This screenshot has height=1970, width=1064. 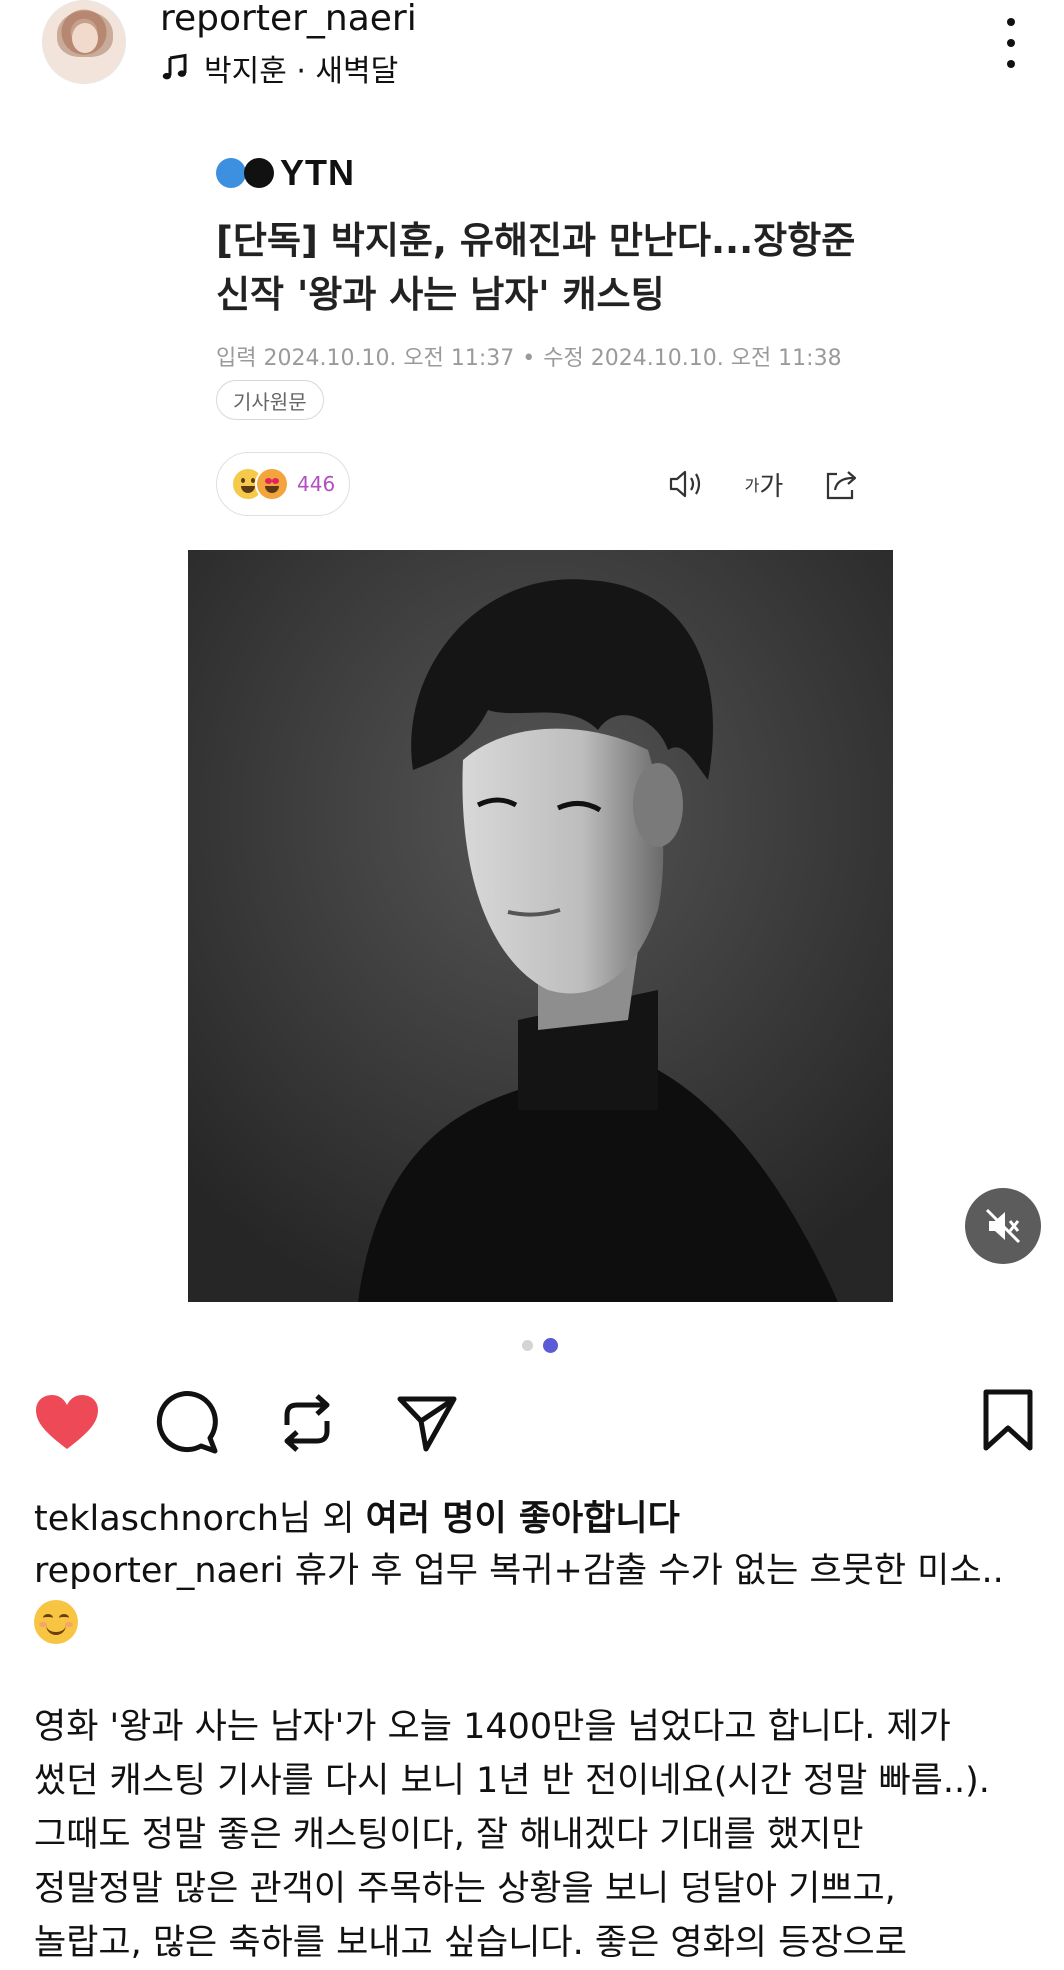 I want to click on published-date: 입력 2024.10.10. 오전 11:37, so click(x=365, y=358).